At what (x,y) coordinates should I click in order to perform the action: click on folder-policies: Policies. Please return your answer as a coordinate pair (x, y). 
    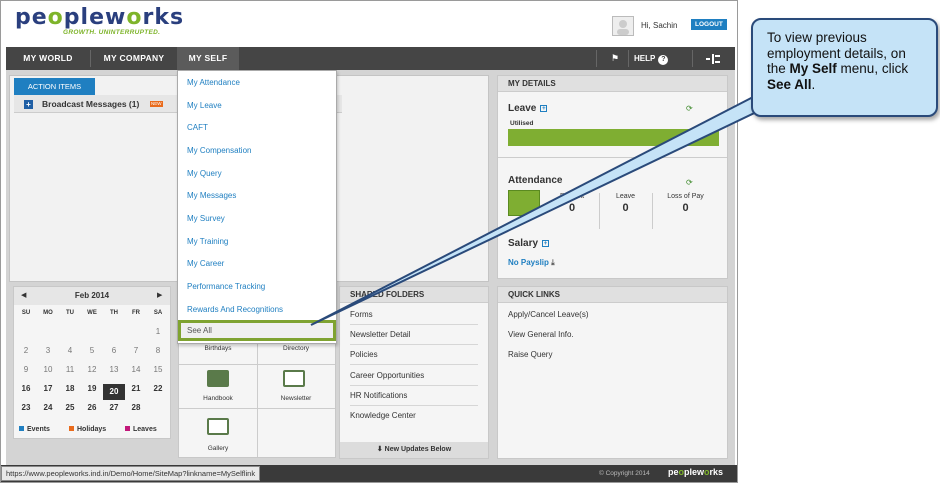
    Looking at the image, I should click on (364, 354).